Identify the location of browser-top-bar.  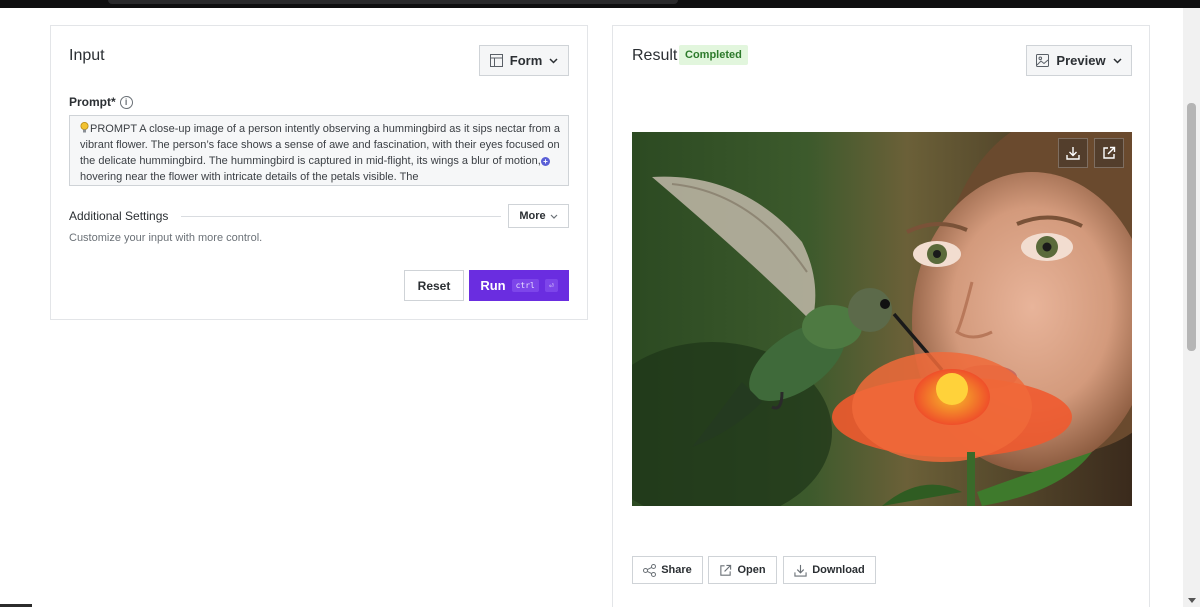
(600, 4).